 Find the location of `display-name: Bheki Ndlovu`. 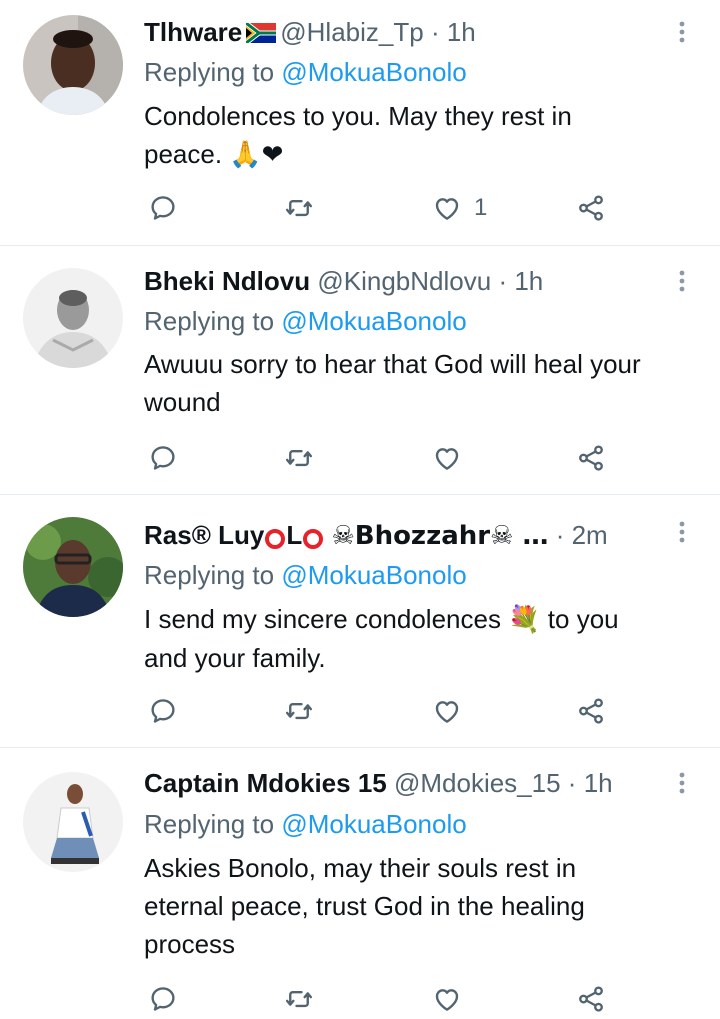

display-name: Bheki Ndlovu is located at coordinates (227, 281).